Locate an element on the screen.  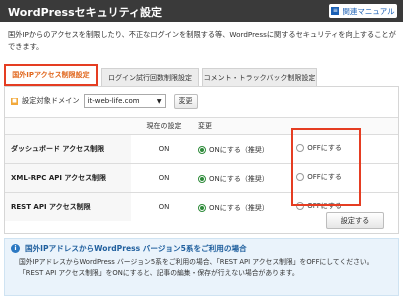
book-icon: ≡ is located at coordinates (335, 11).